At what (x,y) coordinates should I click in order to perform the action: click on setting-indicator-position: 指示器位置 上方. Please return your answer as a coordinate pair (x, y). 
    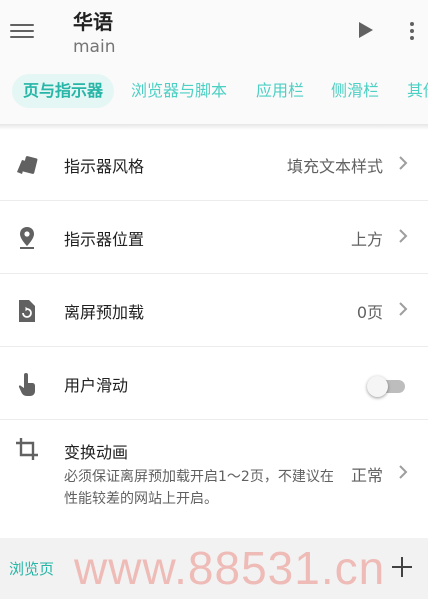
    Looking at the image, I should click on (214, 237).